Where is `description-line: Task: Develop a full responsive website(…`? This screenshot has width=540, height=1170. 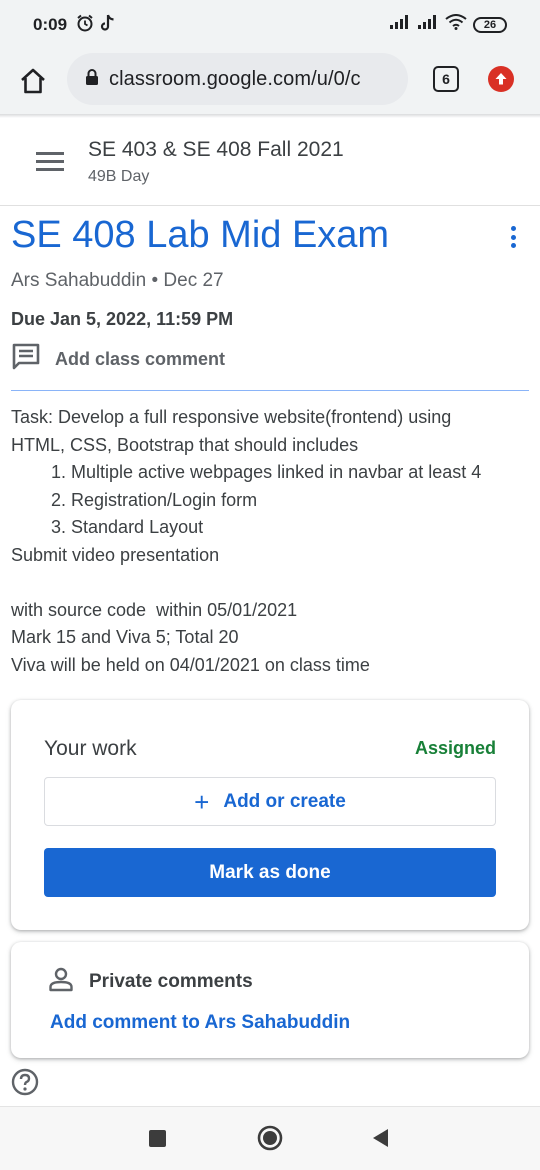 description-line: Task: Develop a full responsive website(… is located at coordinates (231, 417).